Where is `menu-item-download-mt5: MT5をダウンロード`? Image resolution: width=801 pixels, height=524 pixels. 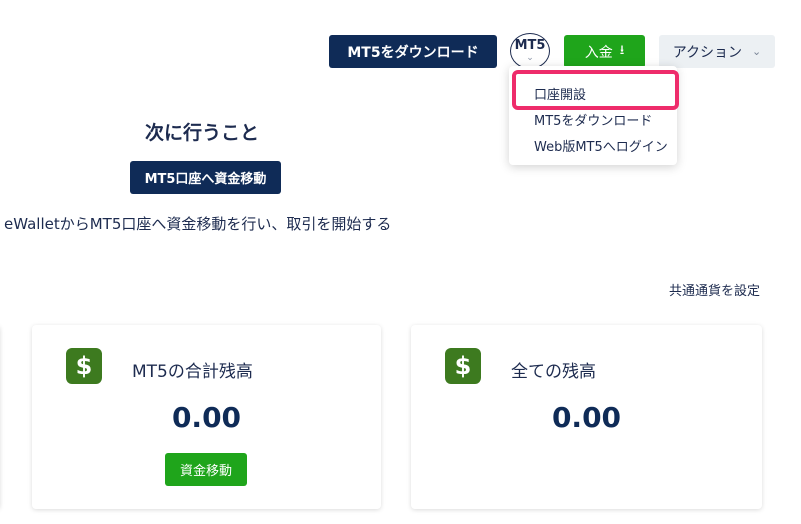
menu-item-download-mt5: MT5をダウンロード is located at coordinates (593, 119).